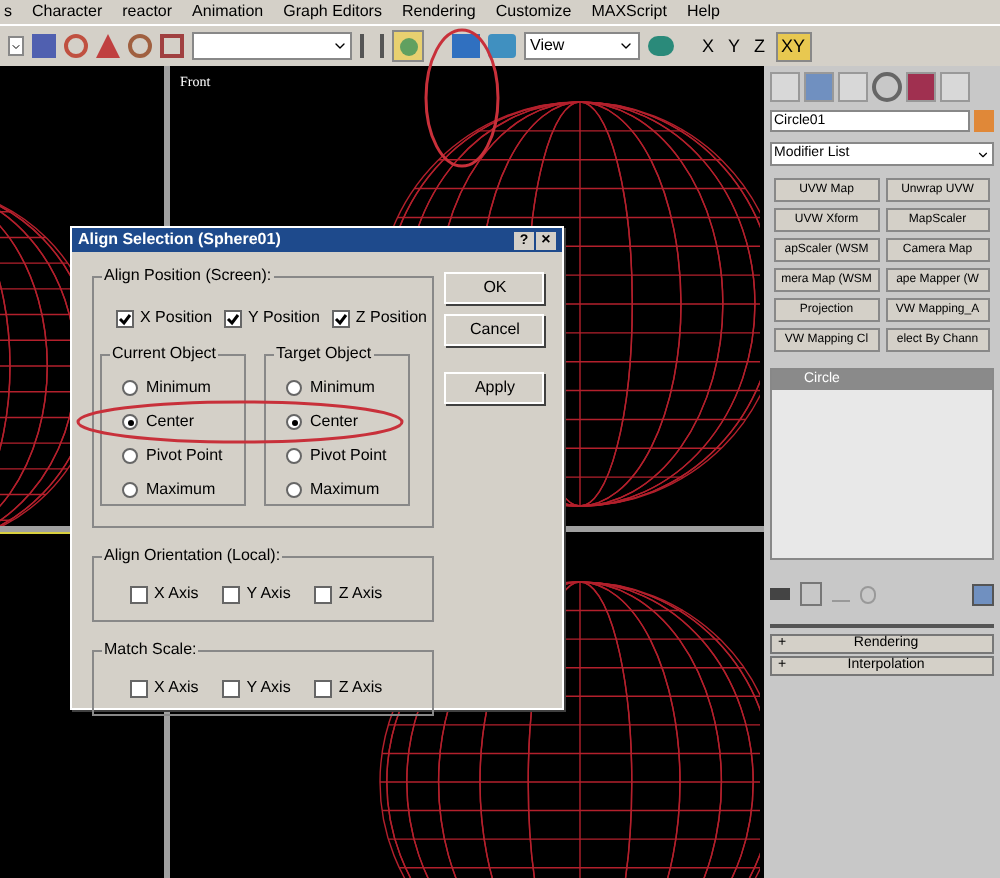 The image size is (1000, 878). What do you see at coordinates (703, 12) in the screenshot?
I see `menu-item: Help` at bounding box center [703, 12].